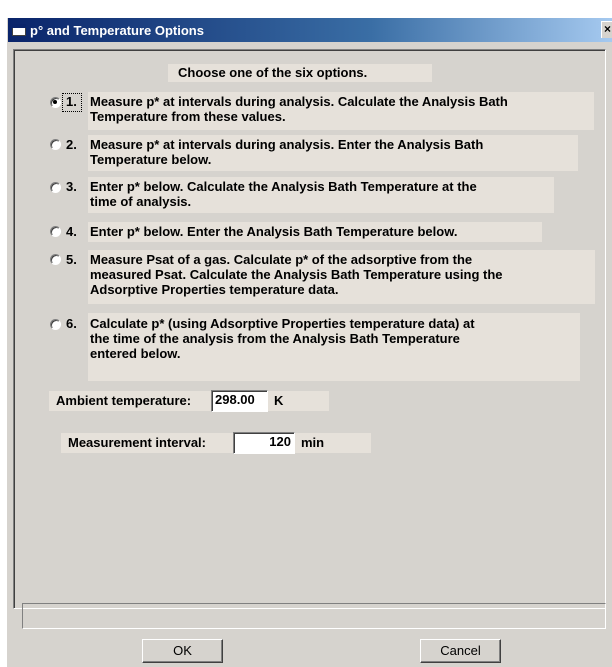 The image size is (612, 667). What do you see at coordinates (140, 201) in the screenshot?
I see `option-3-text-line-2: time of analysis.` at bounding box center [140, 201].